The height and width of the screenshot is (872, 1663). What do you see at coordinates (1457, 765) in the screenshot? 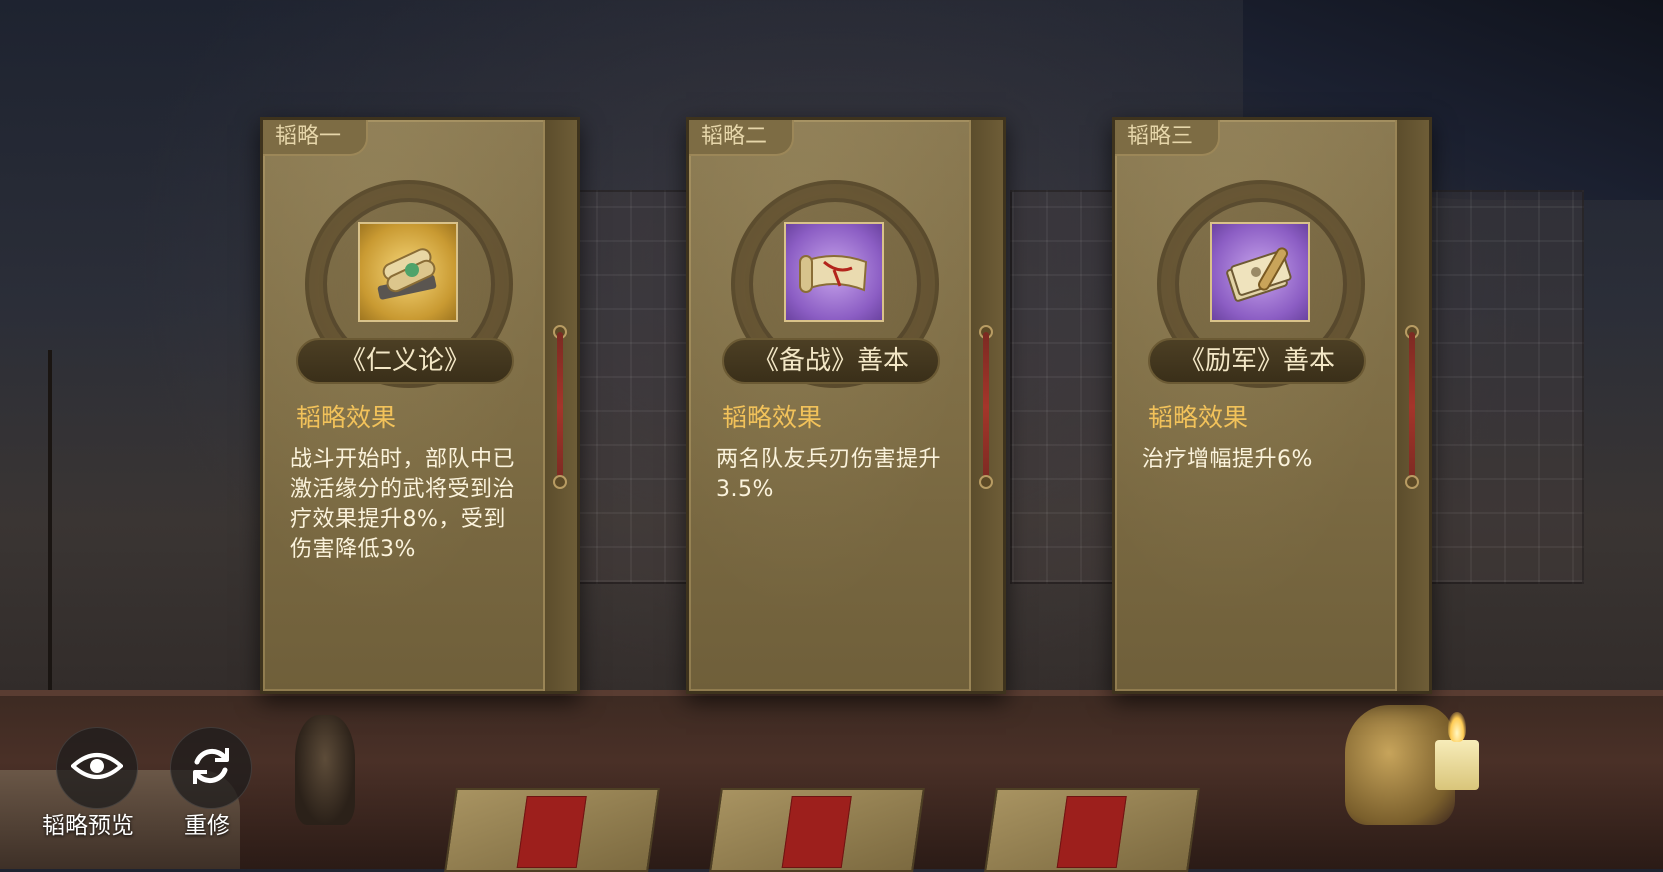
I see `candle` at bounding box center [1457, 765].